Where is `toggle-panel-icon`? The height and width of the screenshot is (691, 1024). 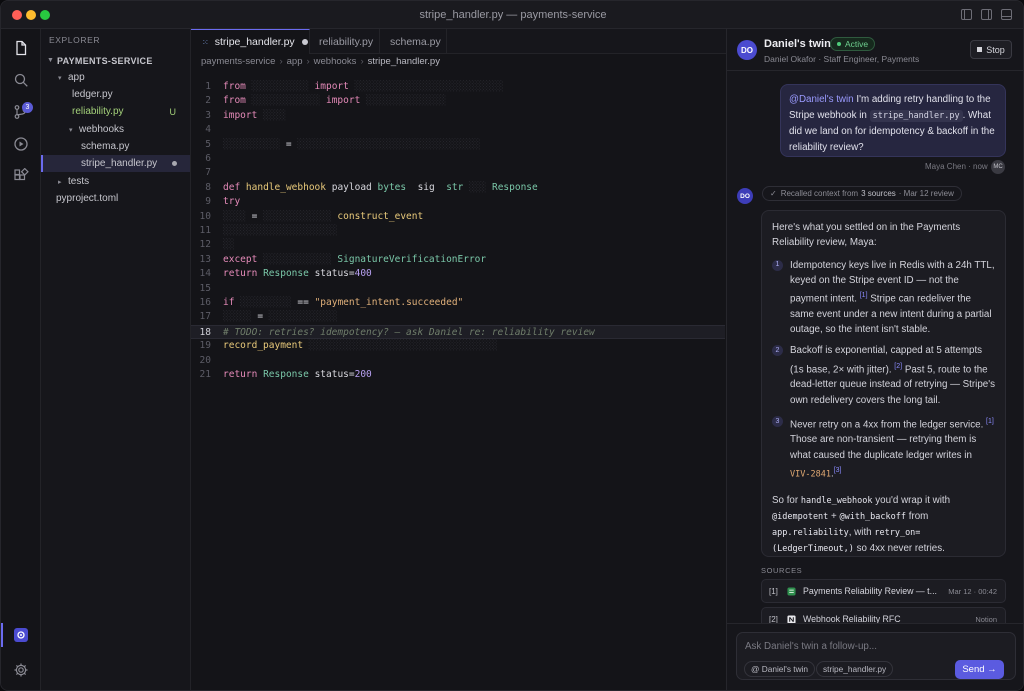
toggle-panel-icon is located at coordinates (986, 14).